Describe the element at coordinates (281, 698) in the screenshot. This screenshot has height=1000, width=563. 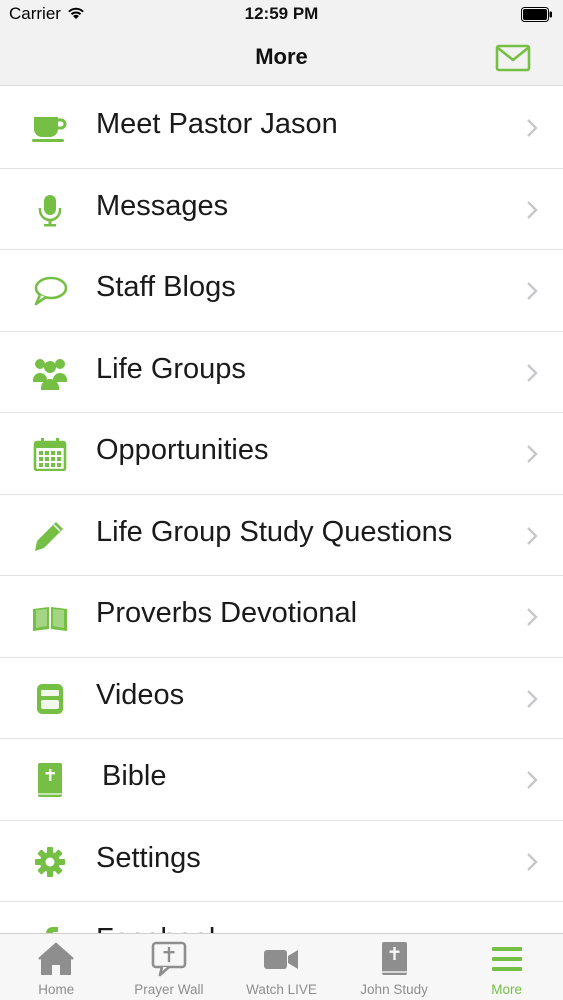
I see `menu-item-videos: Videos` at that location.